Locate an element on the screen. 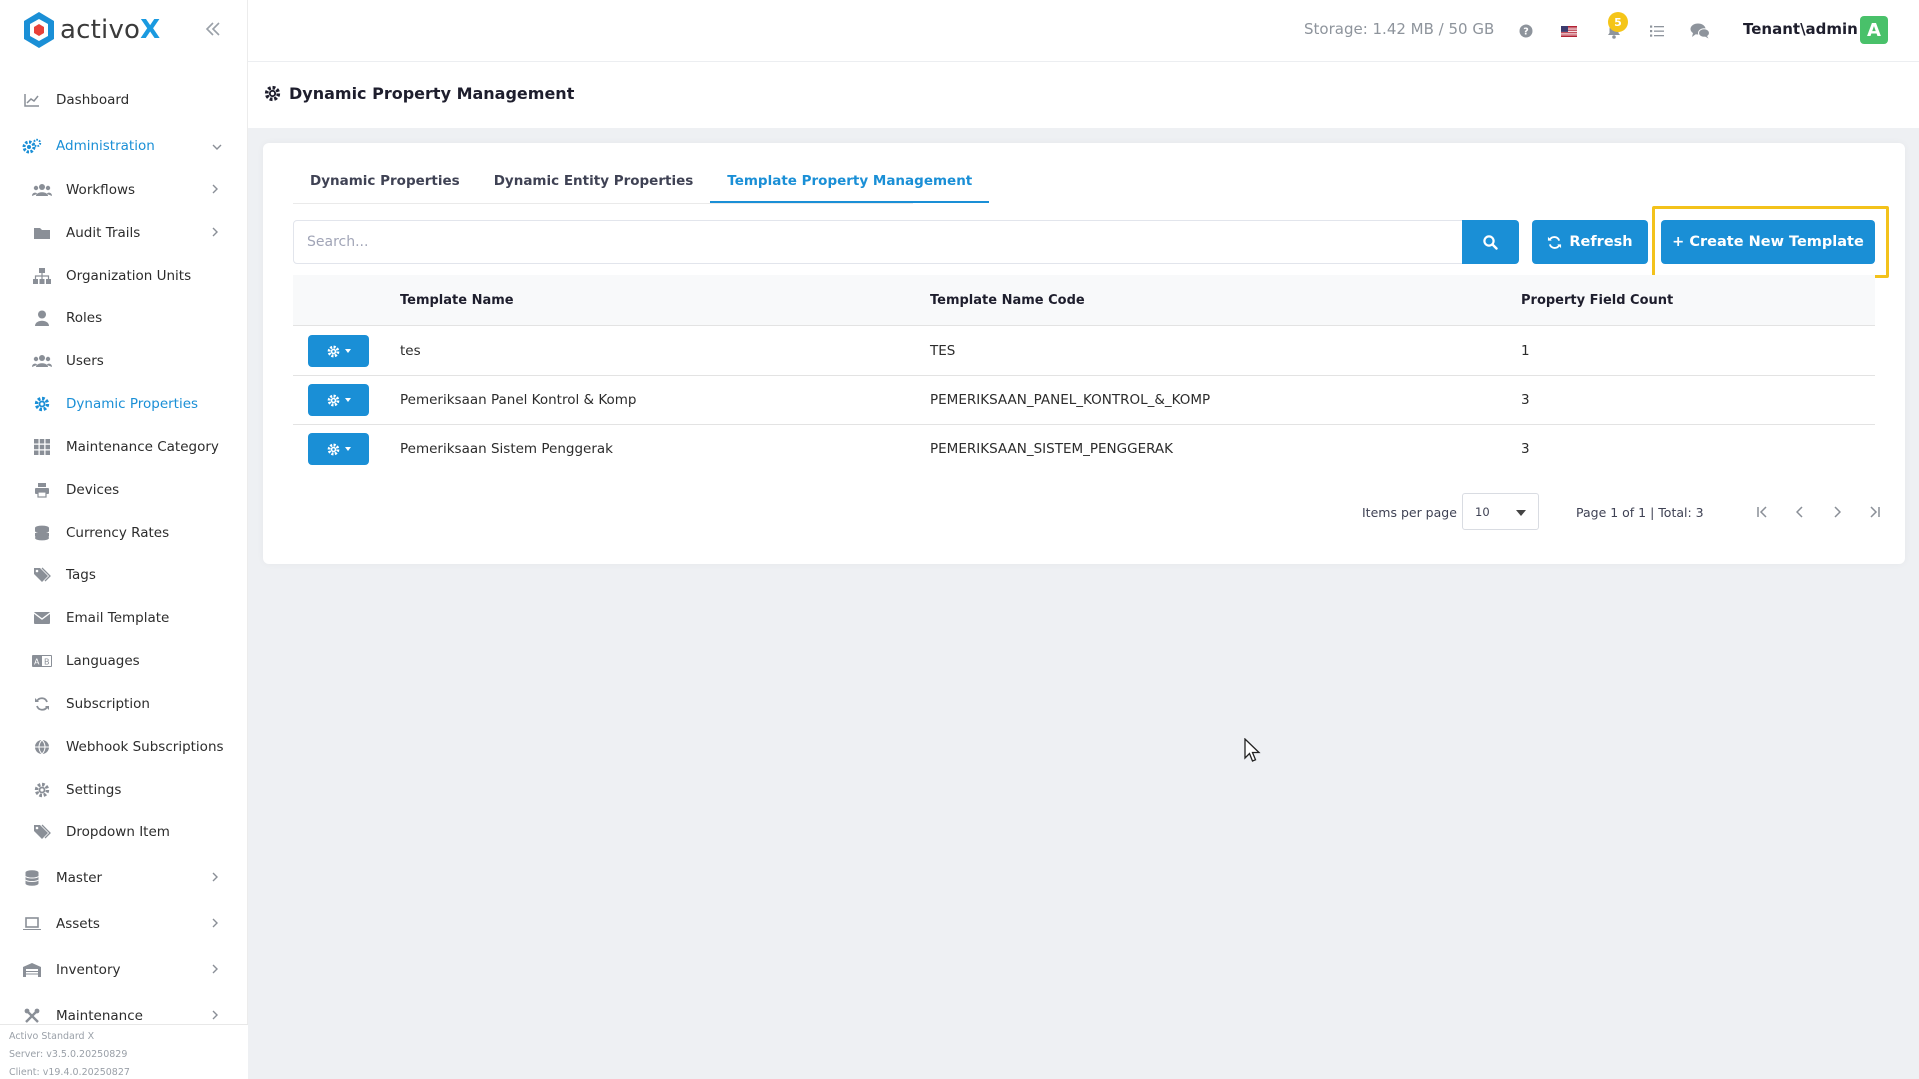 The width and height of the screenshot is (1919, 1079). sidebar-item-maintenance-category: Maintenance Category is located at coordinates (124, 447).